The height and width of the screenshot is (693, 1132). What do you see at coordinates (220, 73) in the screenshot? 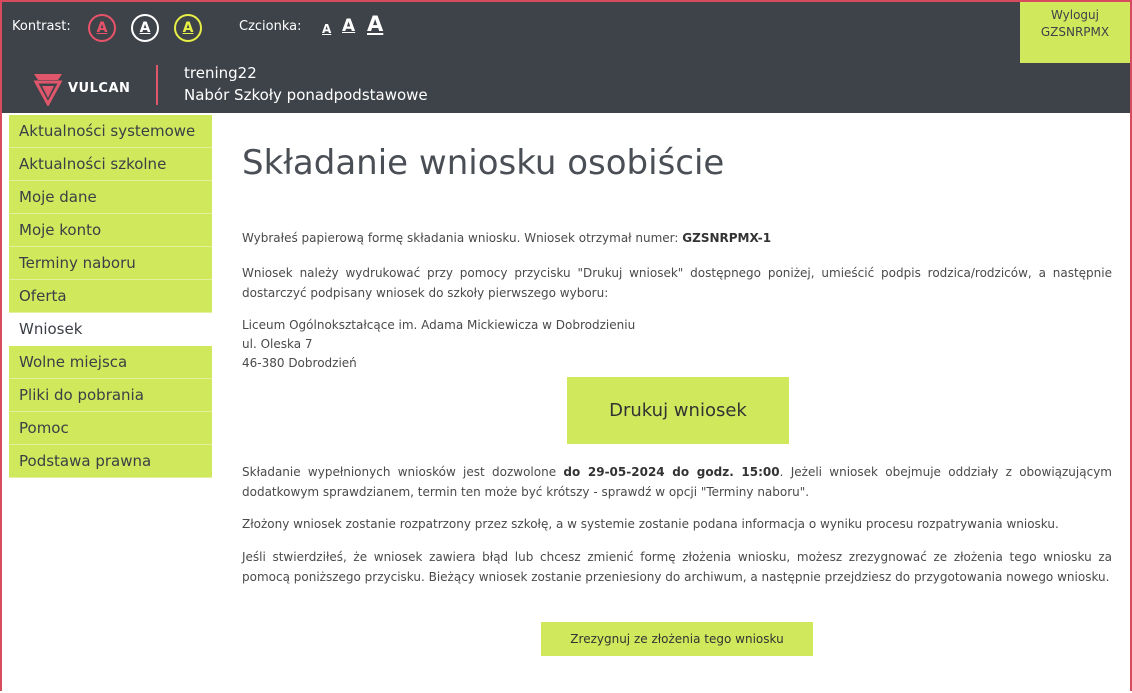
I see `instance-name: trening22` at bounding box center [220, 73].